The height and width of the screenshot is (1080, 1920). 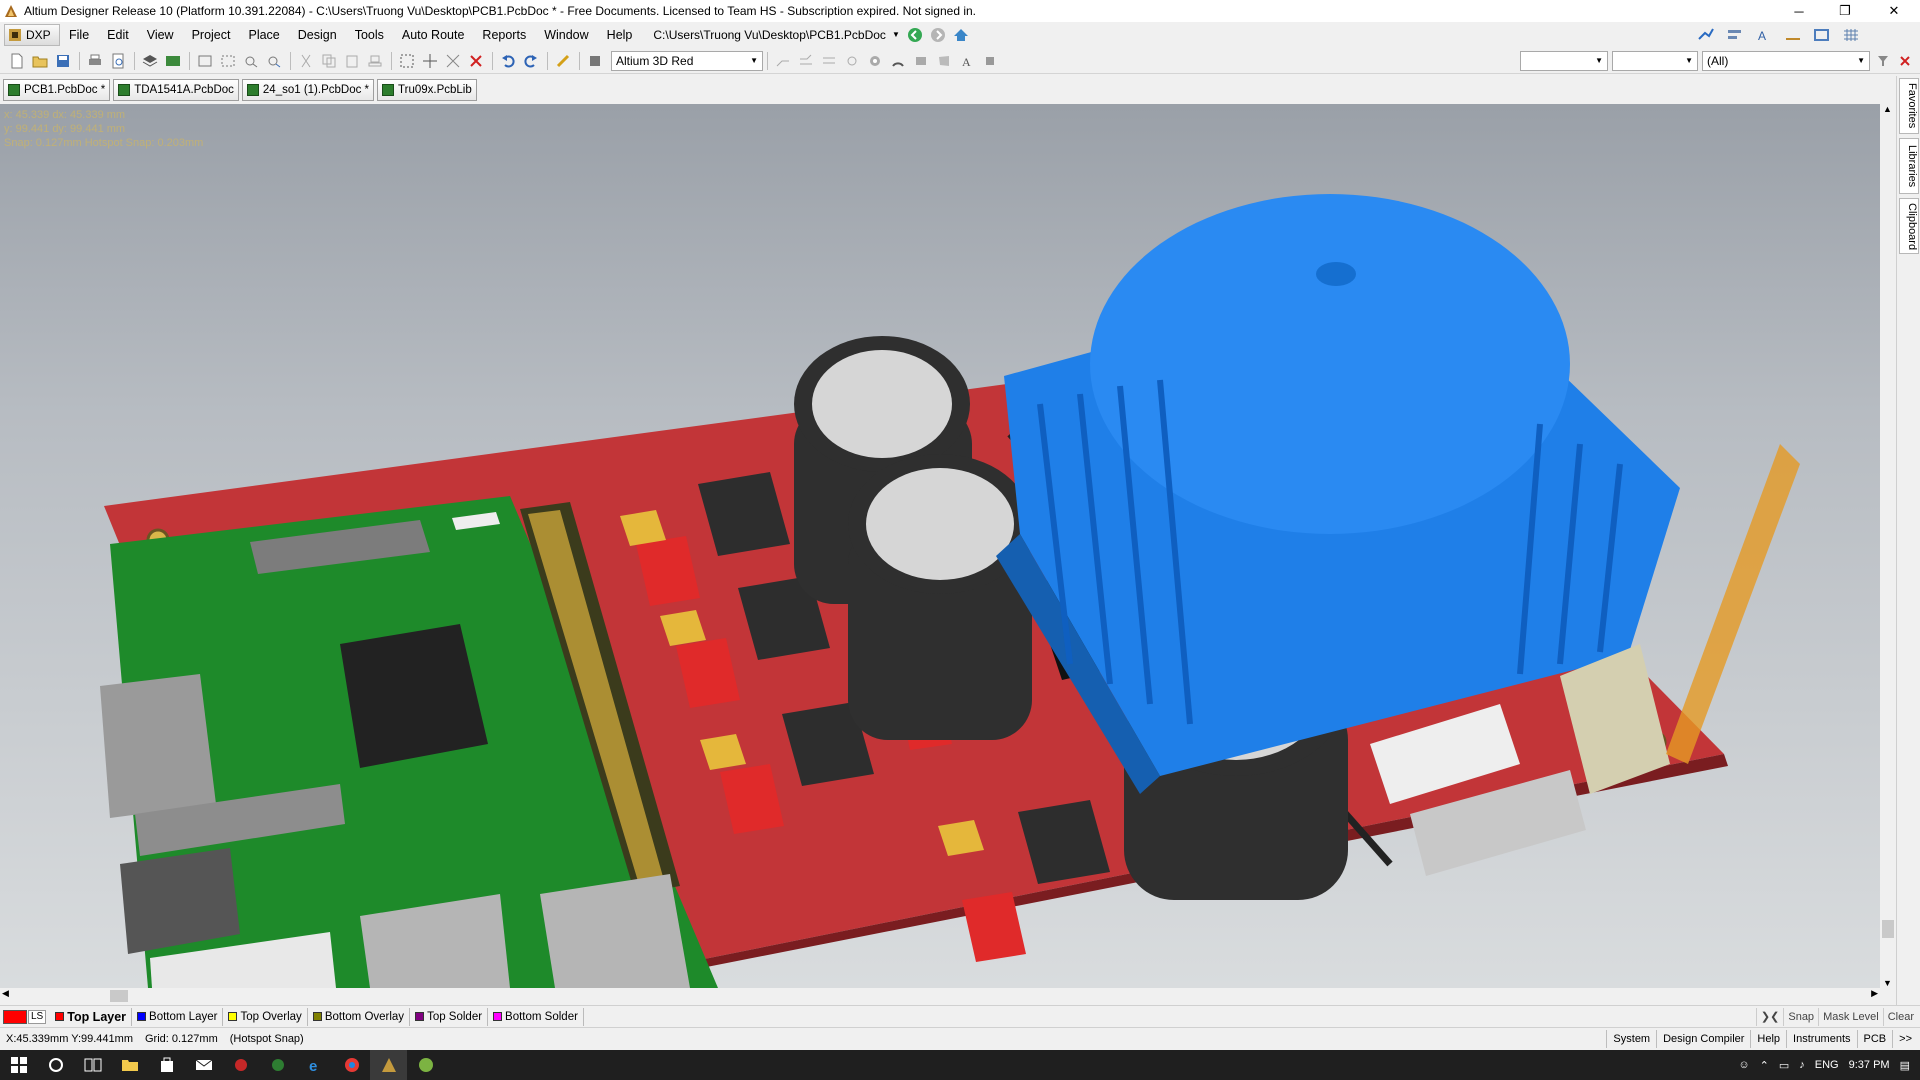 What do you see at coordinates (203, 1065) in the screenshot?
I see `mail-icon` at bounding box center [203, 1065].